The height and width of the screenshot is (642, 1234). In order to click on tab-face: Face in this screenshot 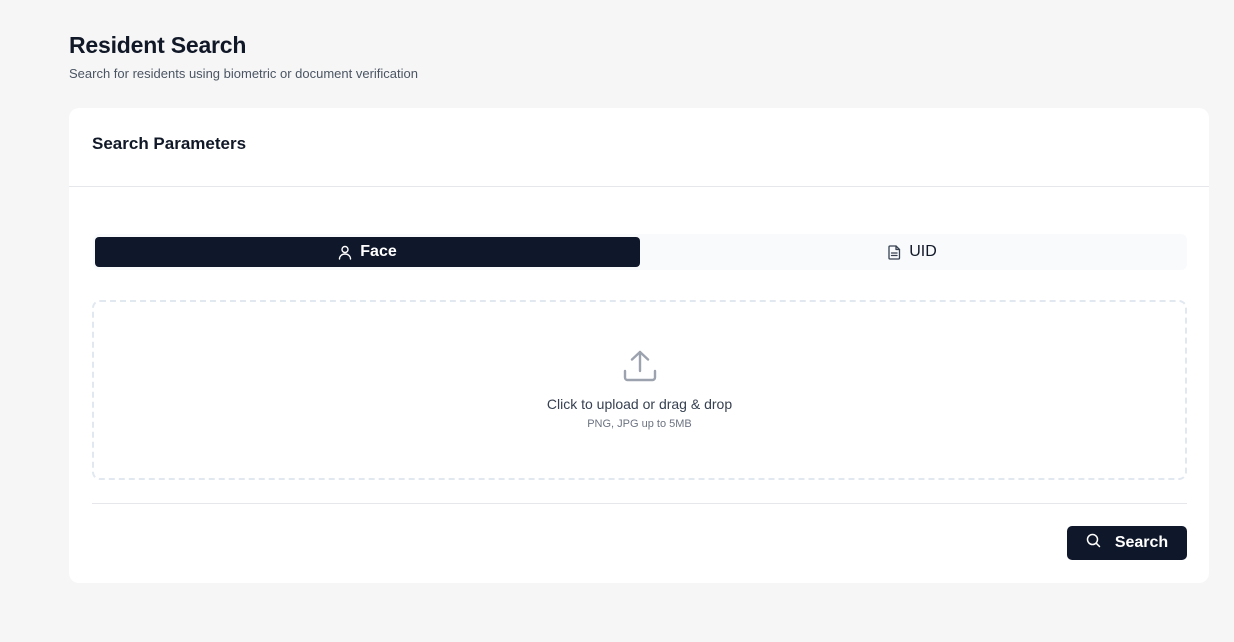, I will do `click(367, 252)`.